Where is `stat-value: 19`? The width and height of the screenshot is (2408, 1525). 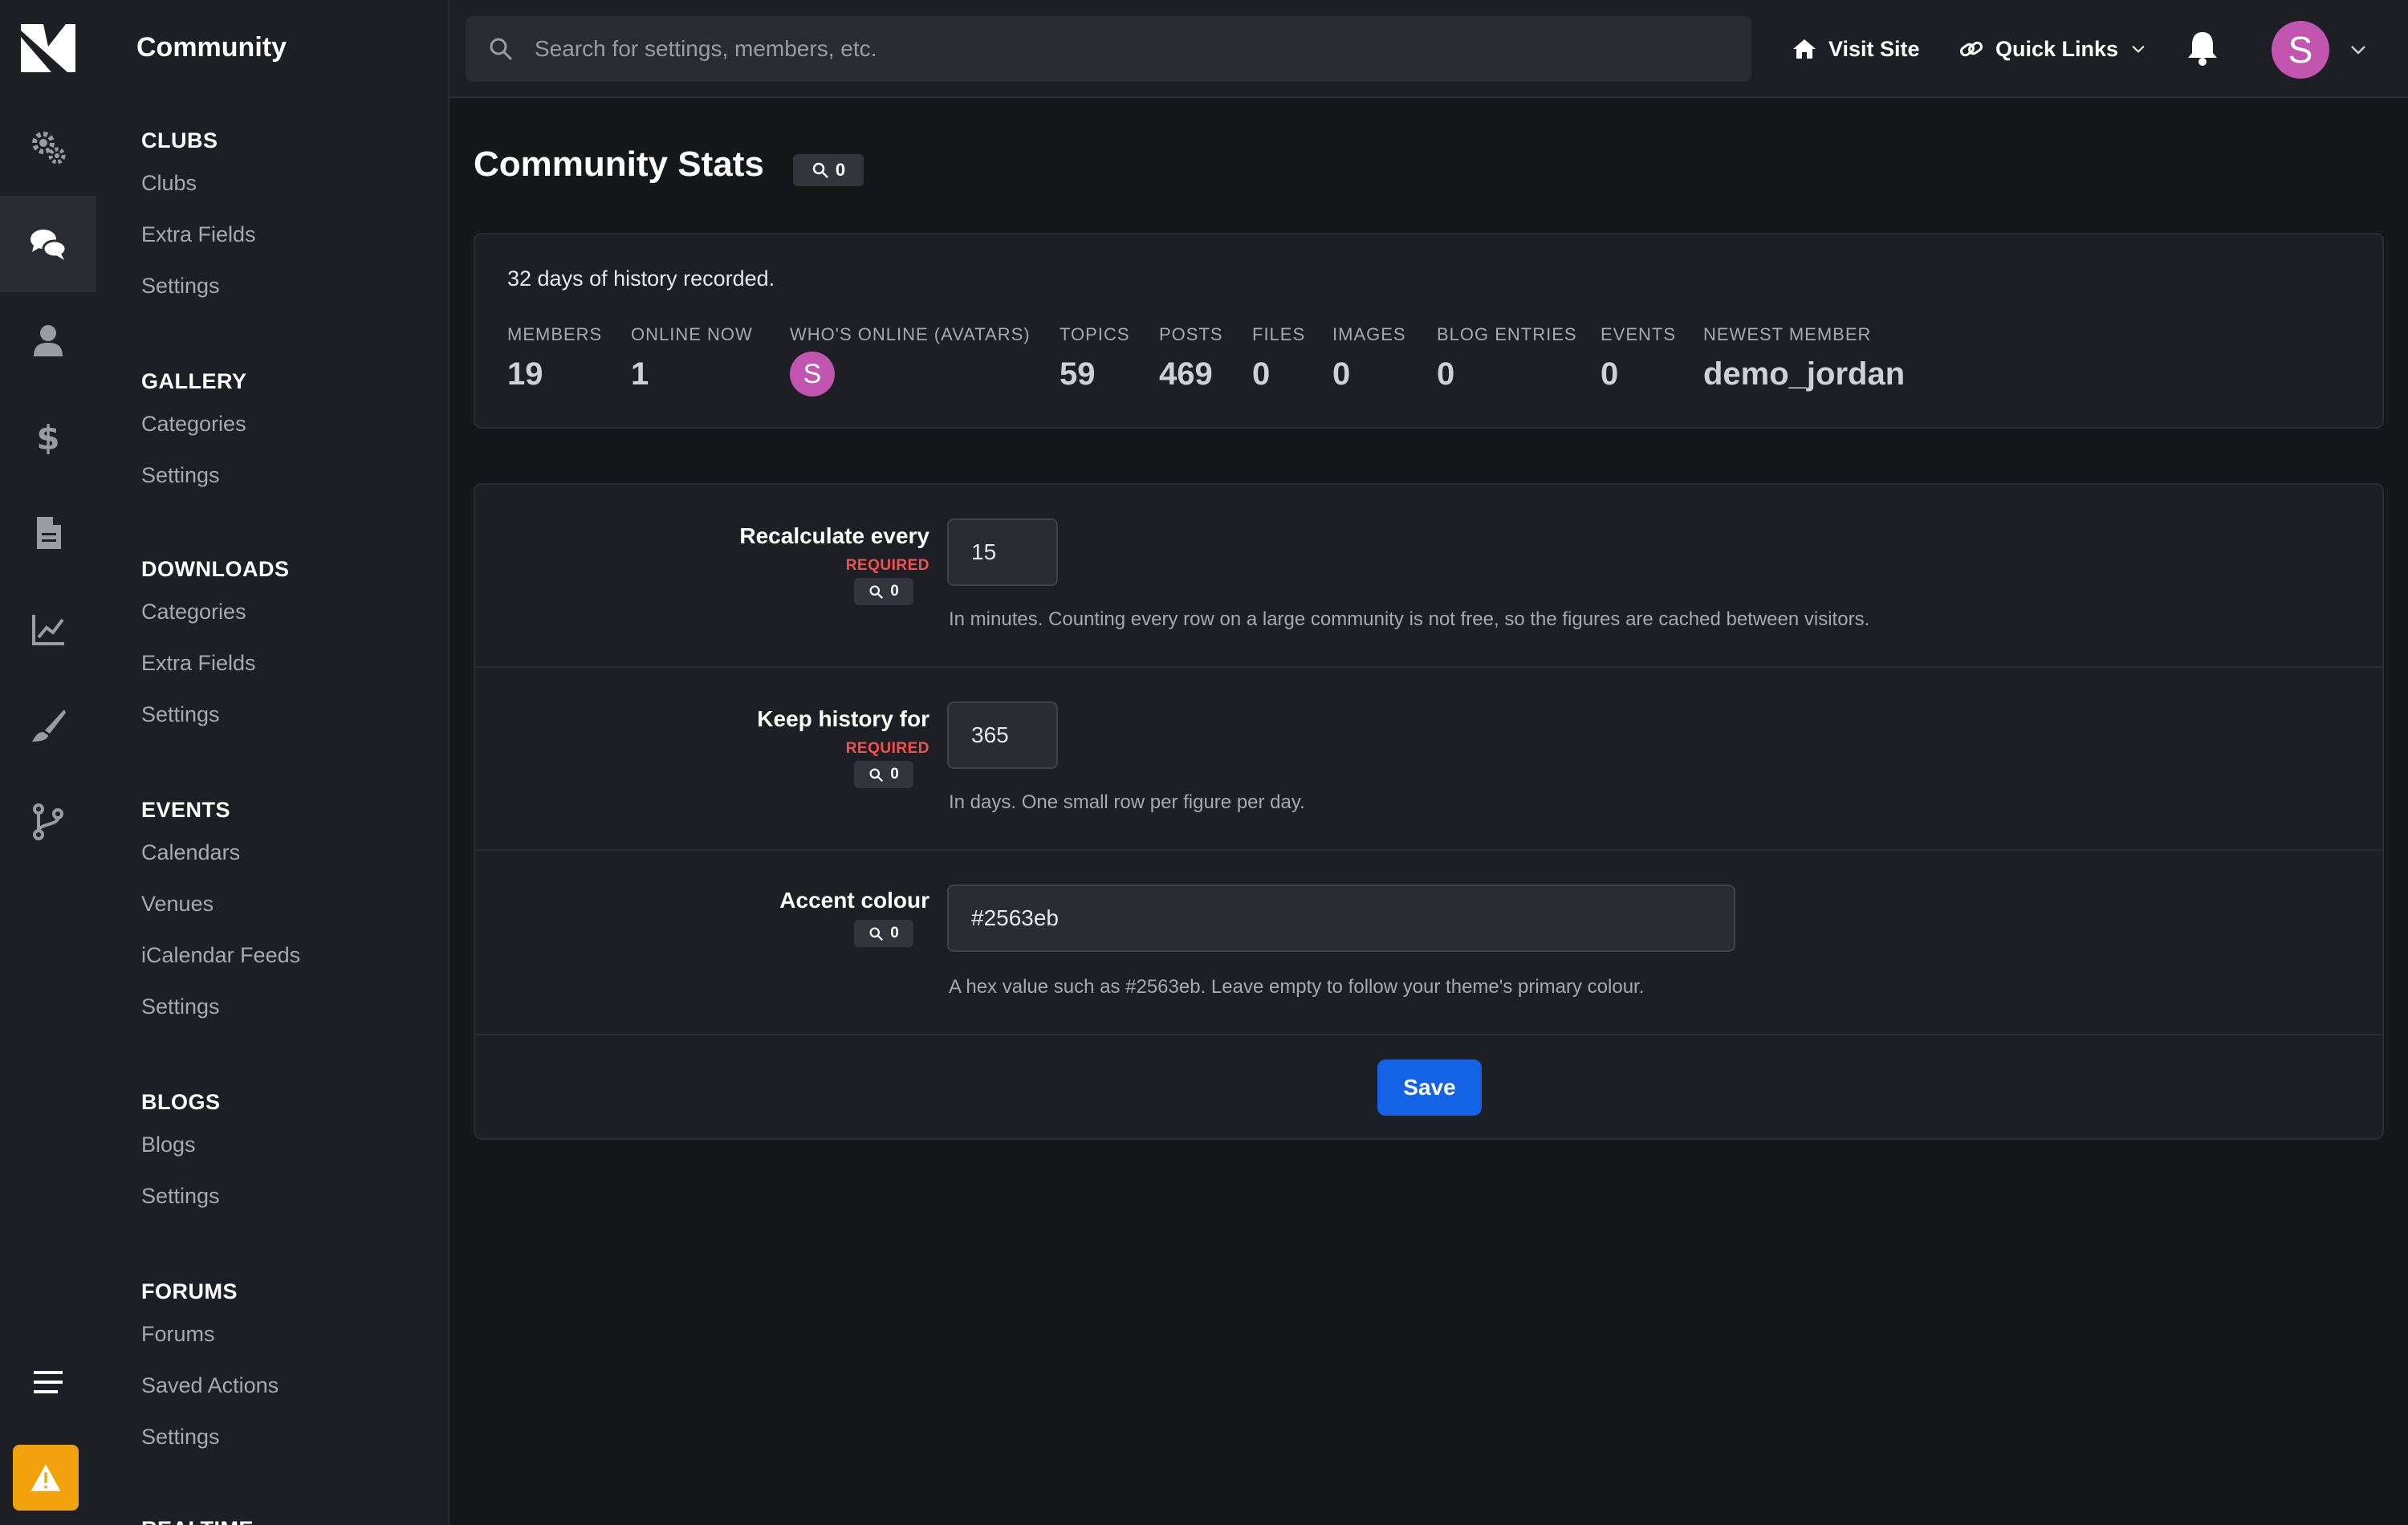 stat-value: 19 is located at coordinates (525, 374).